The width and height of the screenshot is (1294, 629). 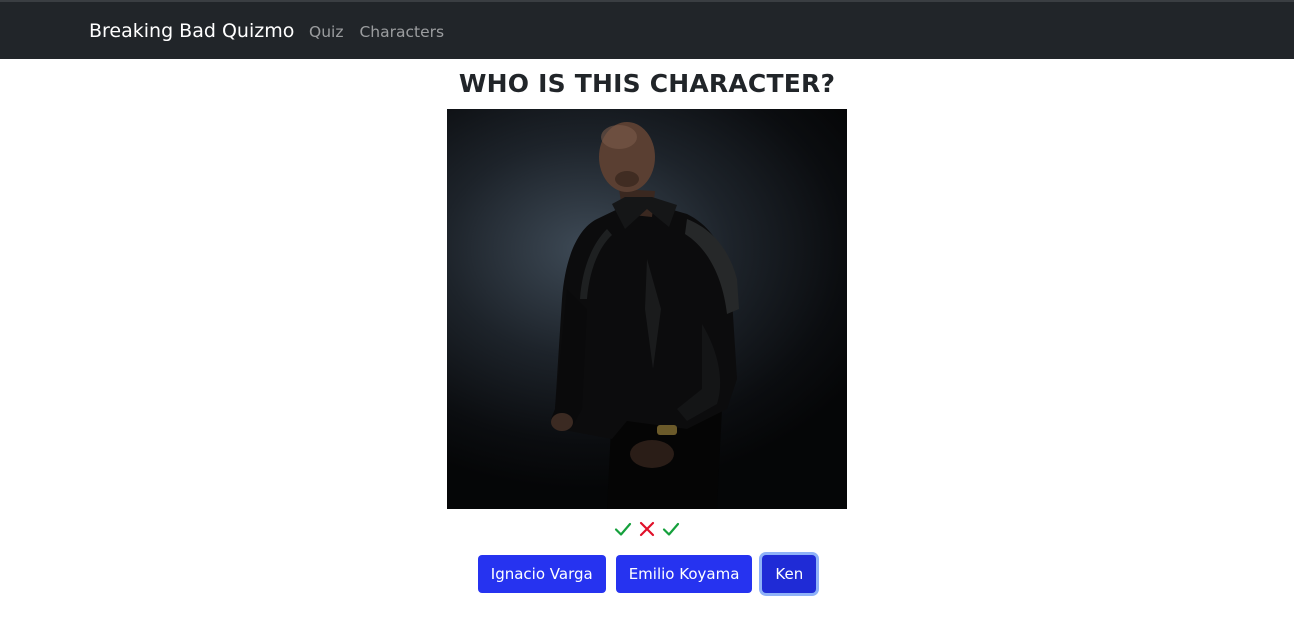 What do you see at coordinates (401, 32) in the screenshot?
I see `nav-link-characters: Characters` at bounding box center [401, 32].